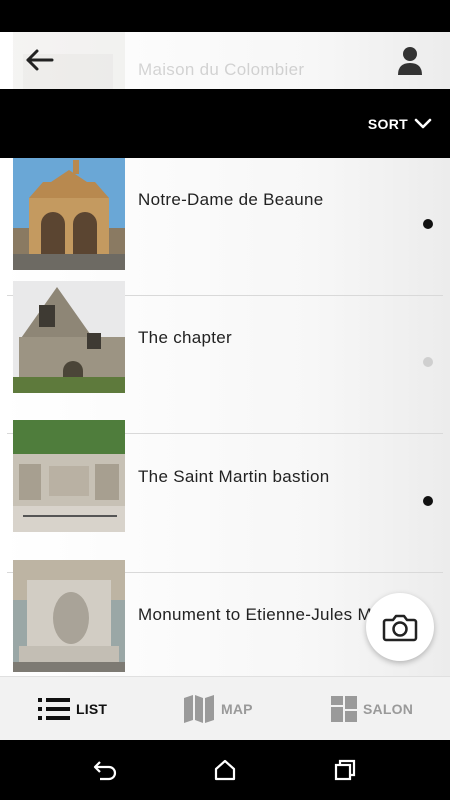 The height and width of the screenshot is (800, 450). I want to click on place-title: Notre-Dame de Beaune, so click(231, 199).